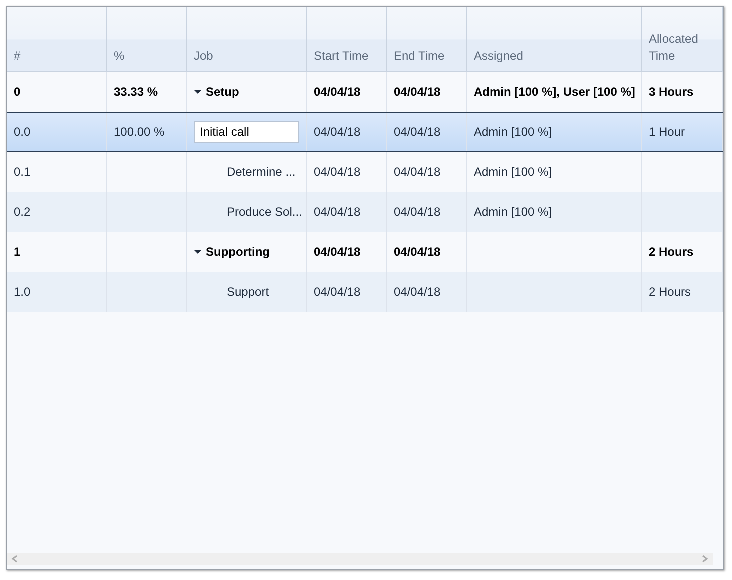 This screenshot has height=580, width=732. Describe the element at coordinates (139, 132) in the screenshot. I see `table-cell-text: 100.00 %` at that location.